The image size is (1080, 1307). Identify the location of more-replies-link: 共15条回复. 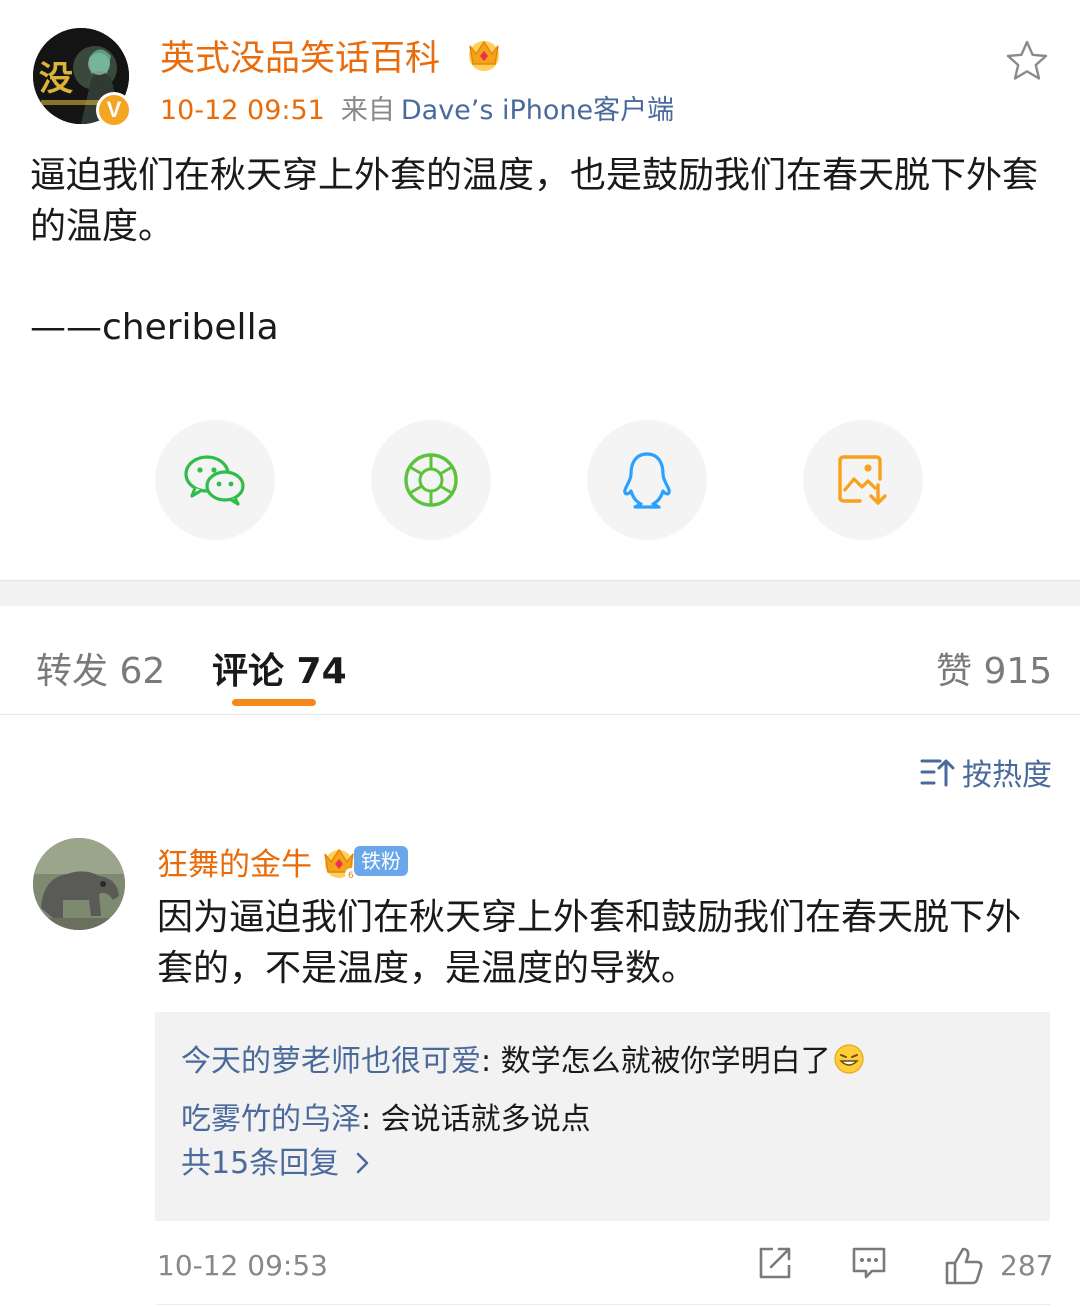
(277, 1160).